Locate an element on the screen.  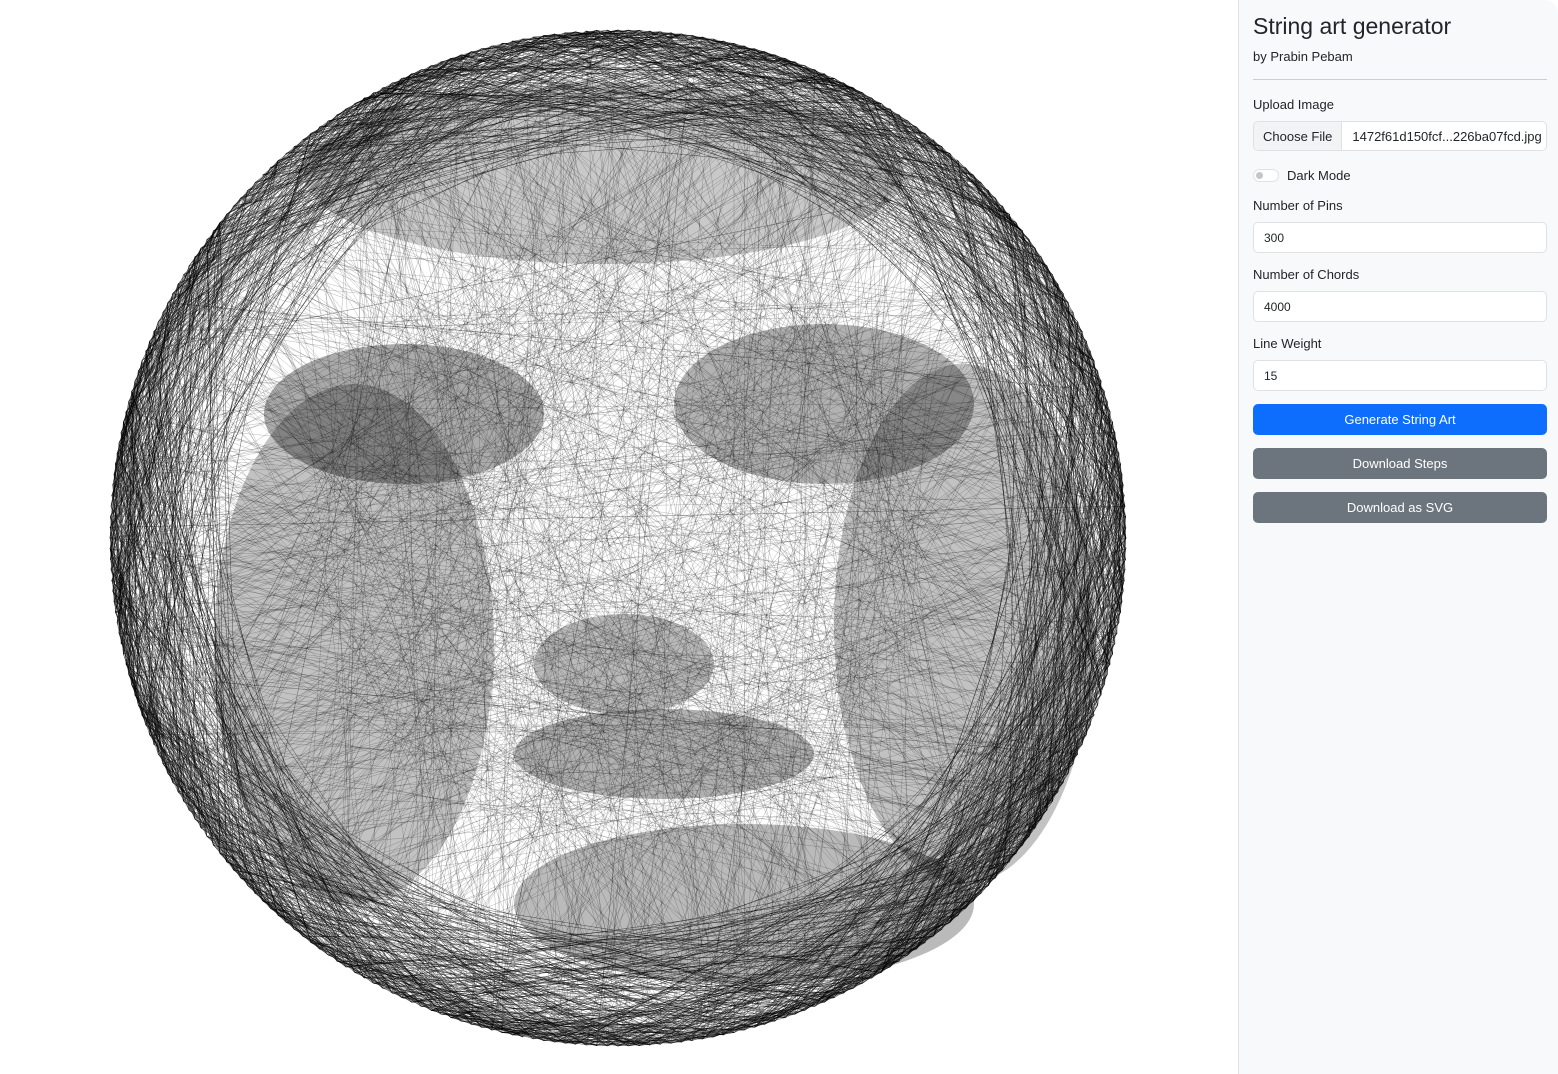
generate-button: Generate String Art is located at coordinates (1400, 419).